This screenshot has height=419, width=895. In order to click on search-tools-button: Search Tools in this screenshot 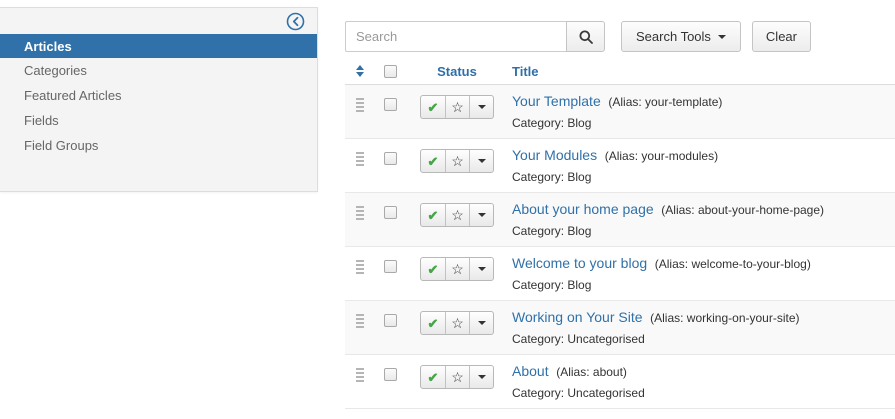, I will do `click(681, 36)`.